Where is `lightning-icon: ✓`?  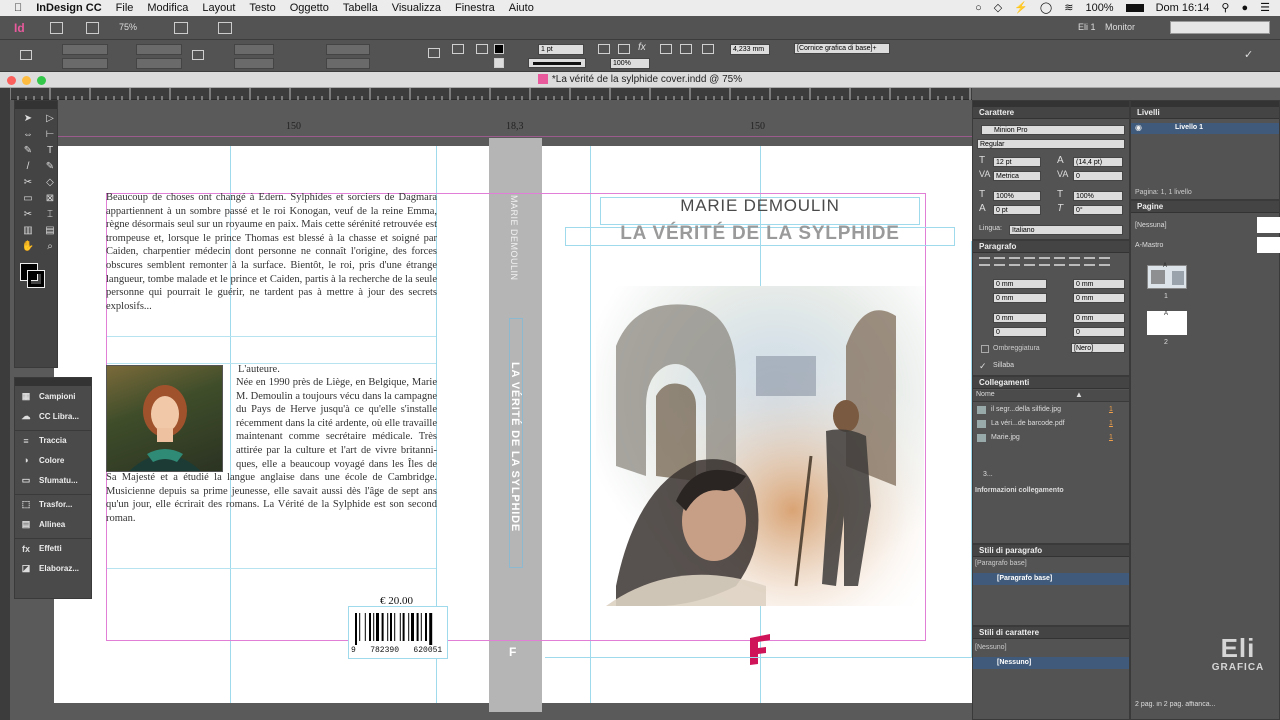 lightning-icon: ✓ is located at coordinates (1248, 54).